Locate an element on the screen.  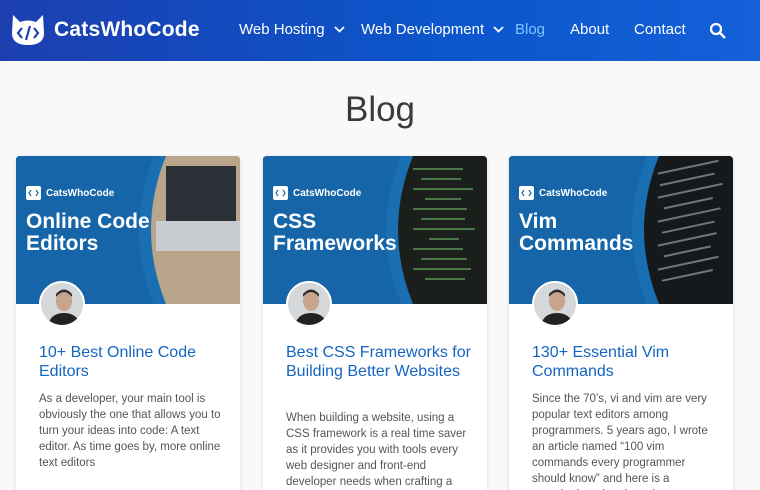
post-thumbnail: CatsWhoCode Online Code Editors is located at coordinates (128, 230).